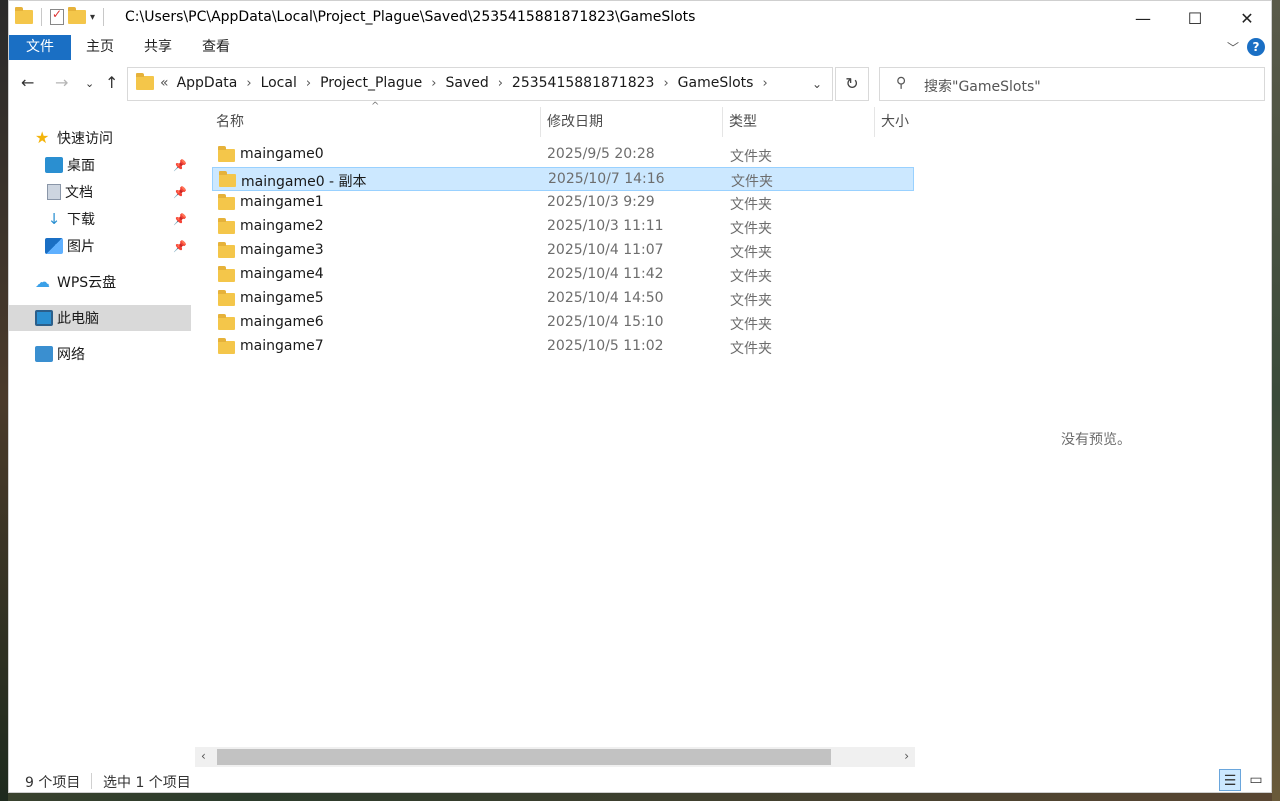 Image resolution: width=1280 pixels, height=801 pixels. Describe the element at coordinates (61, 82) in the screenshot. I see `forward-arrow-icon: →` at that location.